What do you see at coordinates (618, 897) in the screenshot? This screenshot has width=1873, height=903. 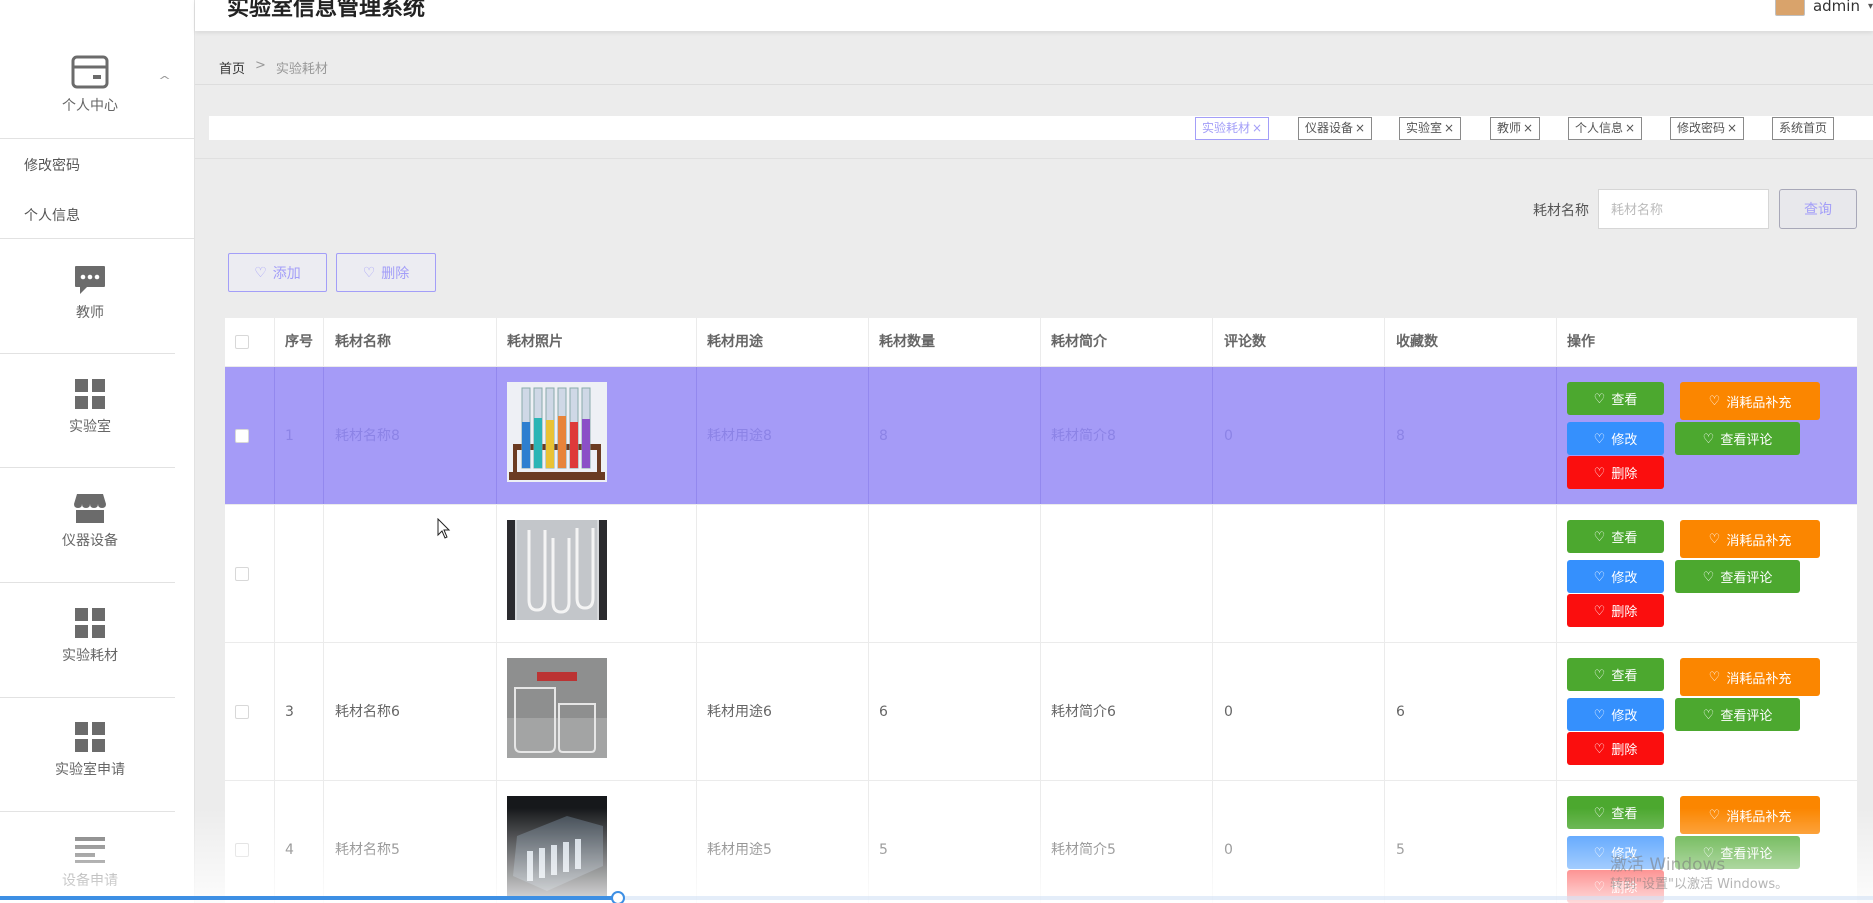 I see `video-progress-handle` at bounding box center [618, 897].